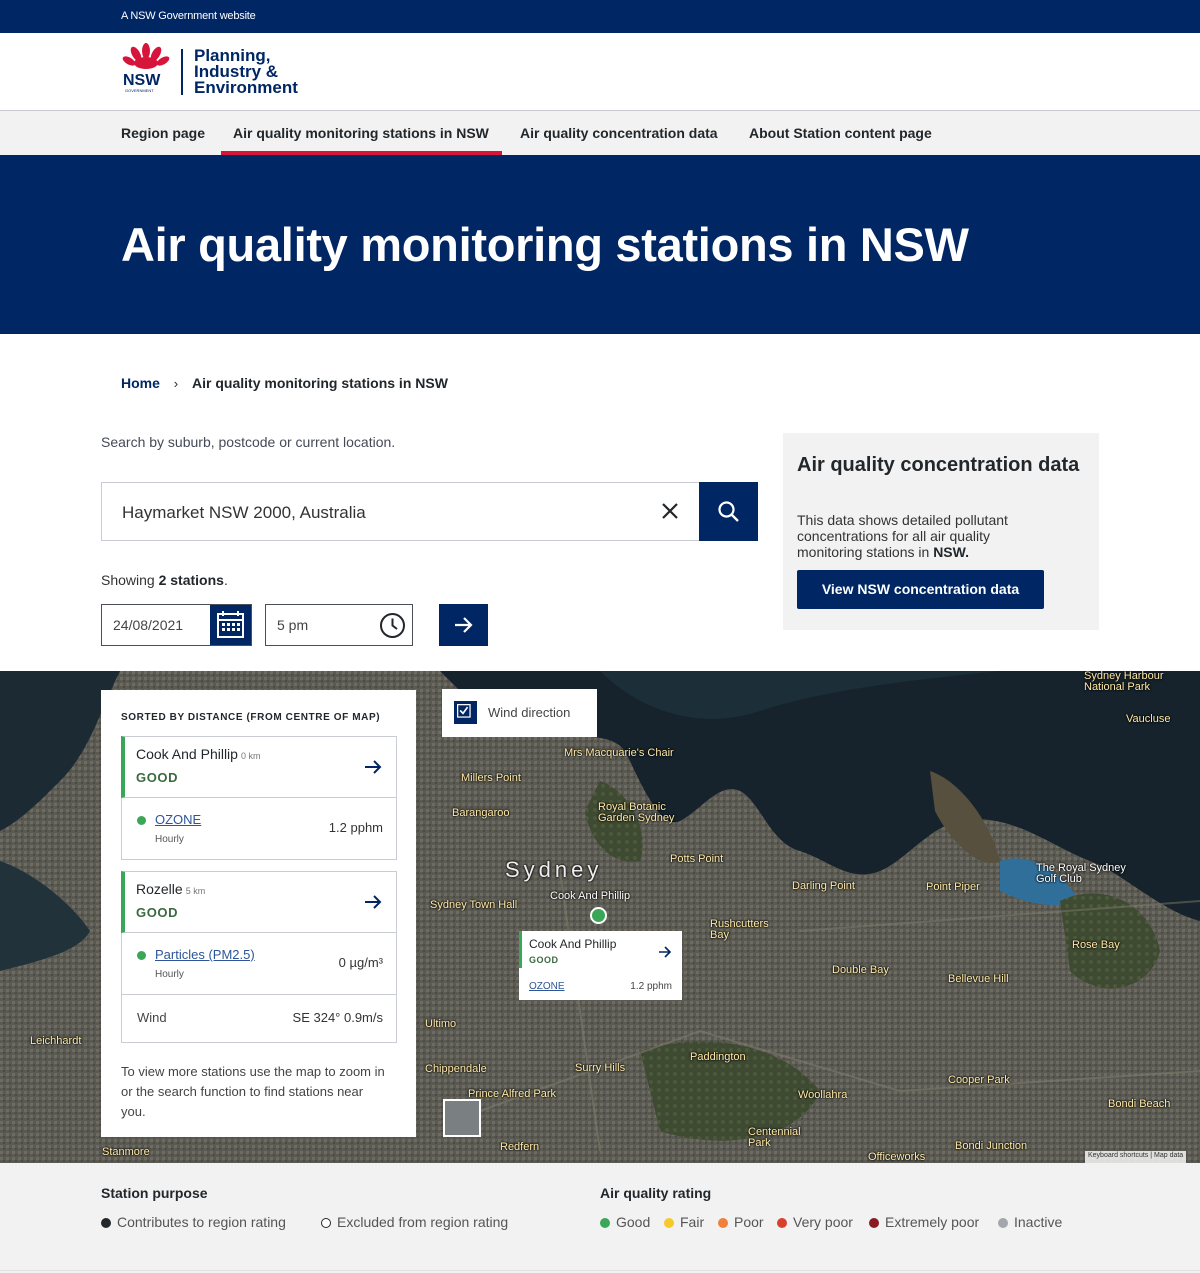  I want to click on wind-label: Wind, so click(152, 1017).